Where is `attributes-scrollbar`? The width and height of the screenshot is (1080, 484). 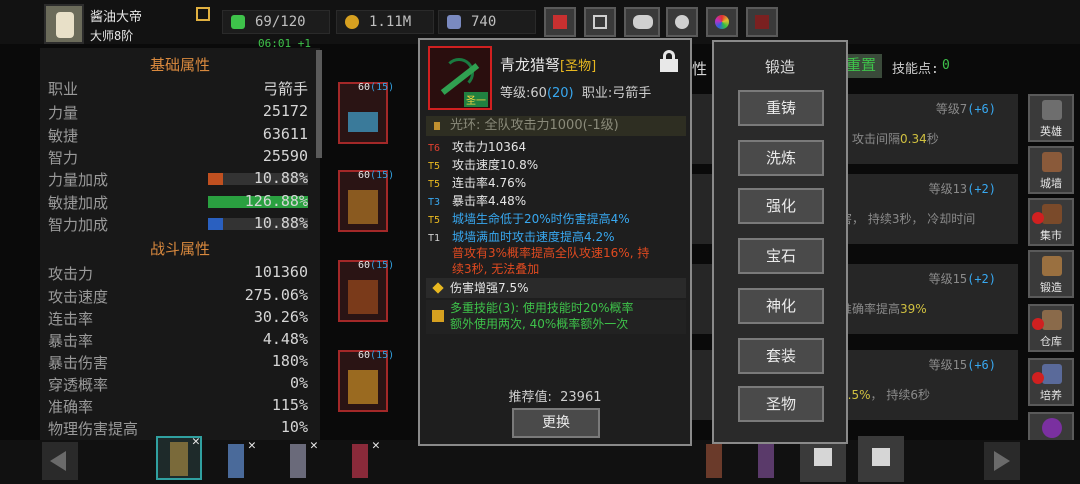
attributes-scrollbar is located at coordinates (319, 104).